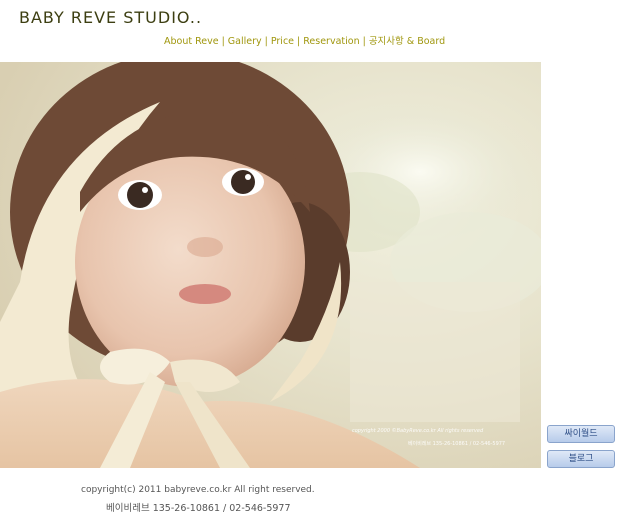 The width and height of the screenshot is (640, 514). I want to click on photo-watermark-business: 베이비레브 135-26-10861 / 02-546-5977, so click(457, 444).